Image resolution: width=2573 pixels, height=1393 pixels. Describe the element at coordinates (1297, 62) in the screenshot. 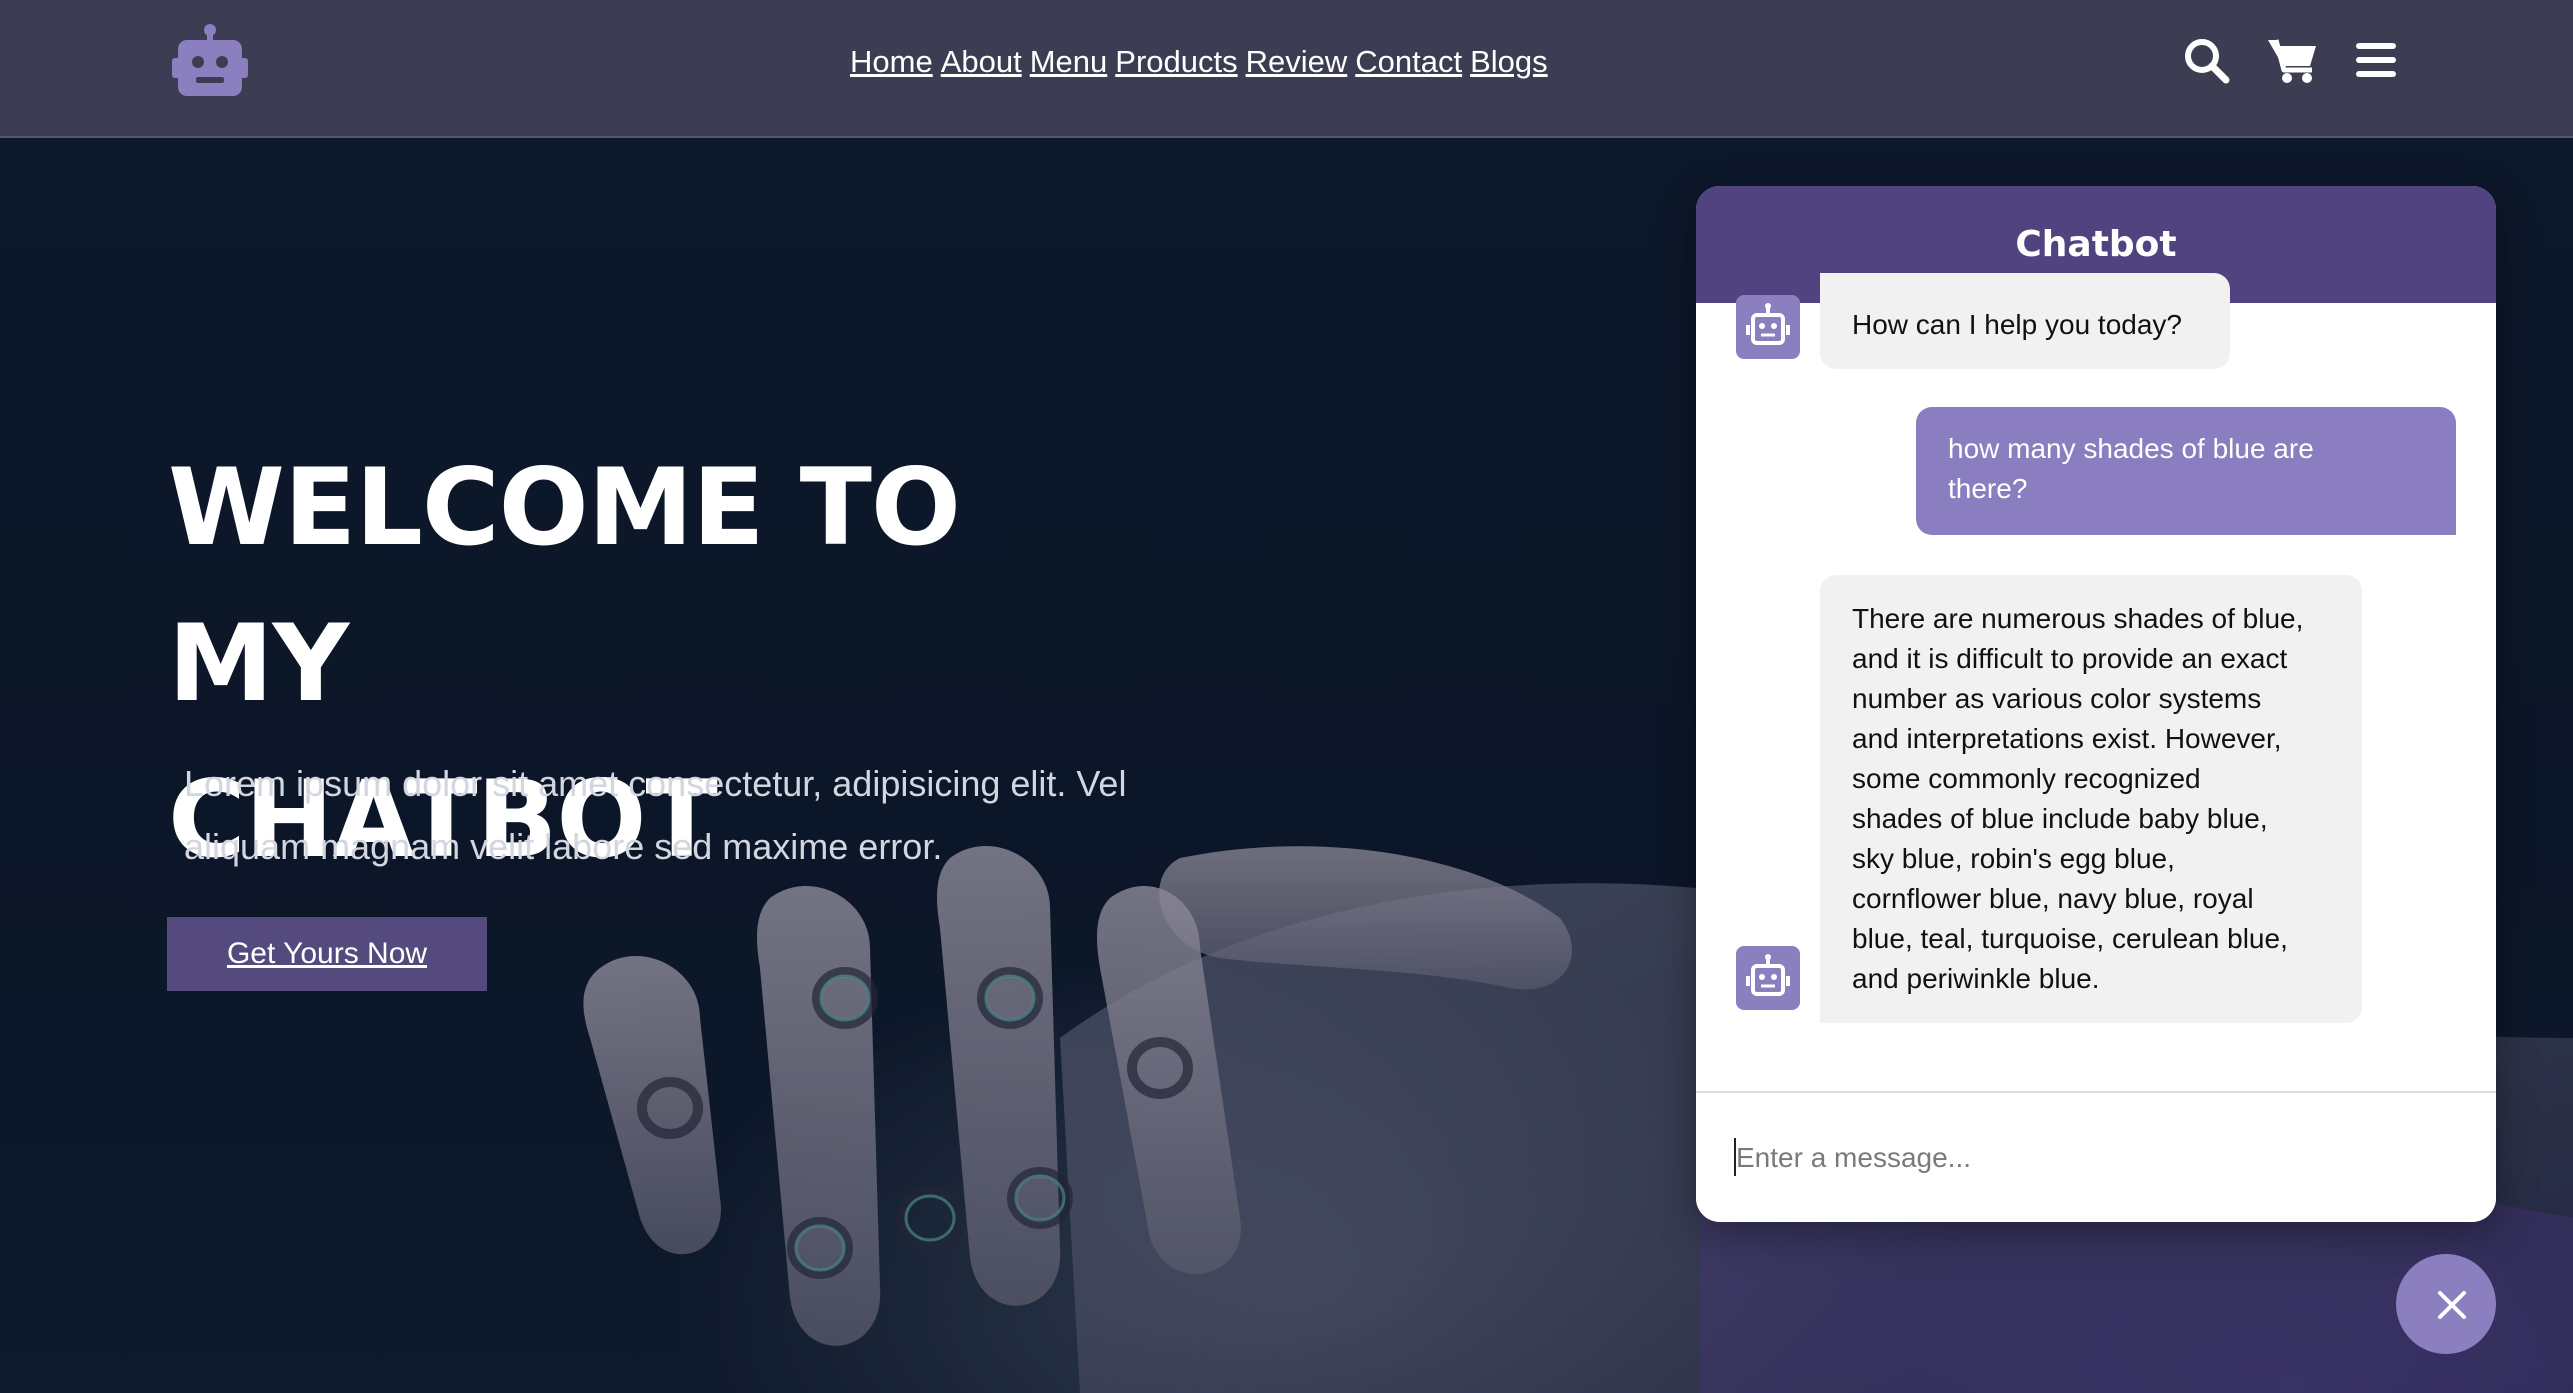

I see `nav-link-review: Review` at that location.